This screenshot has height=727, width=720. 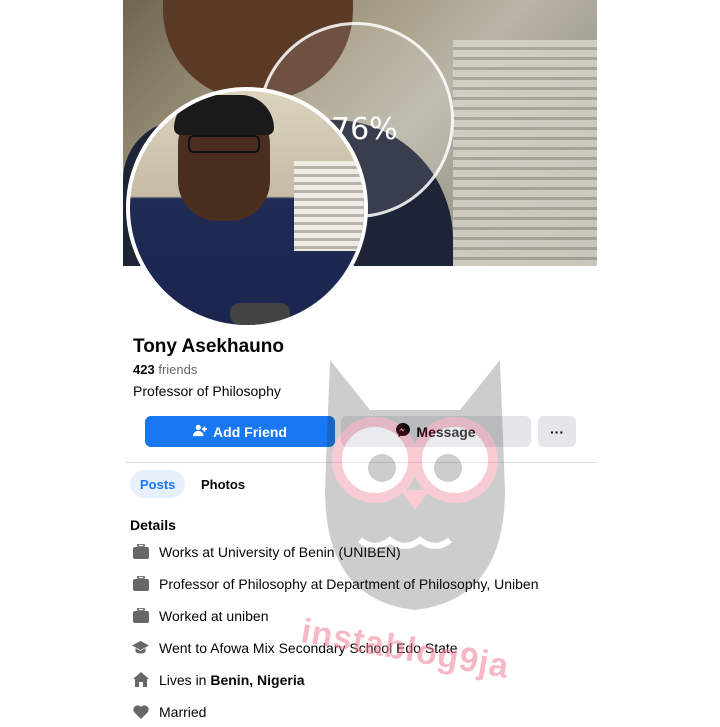 I want to click on more-options-button: ···, so click(x=557, y=431).